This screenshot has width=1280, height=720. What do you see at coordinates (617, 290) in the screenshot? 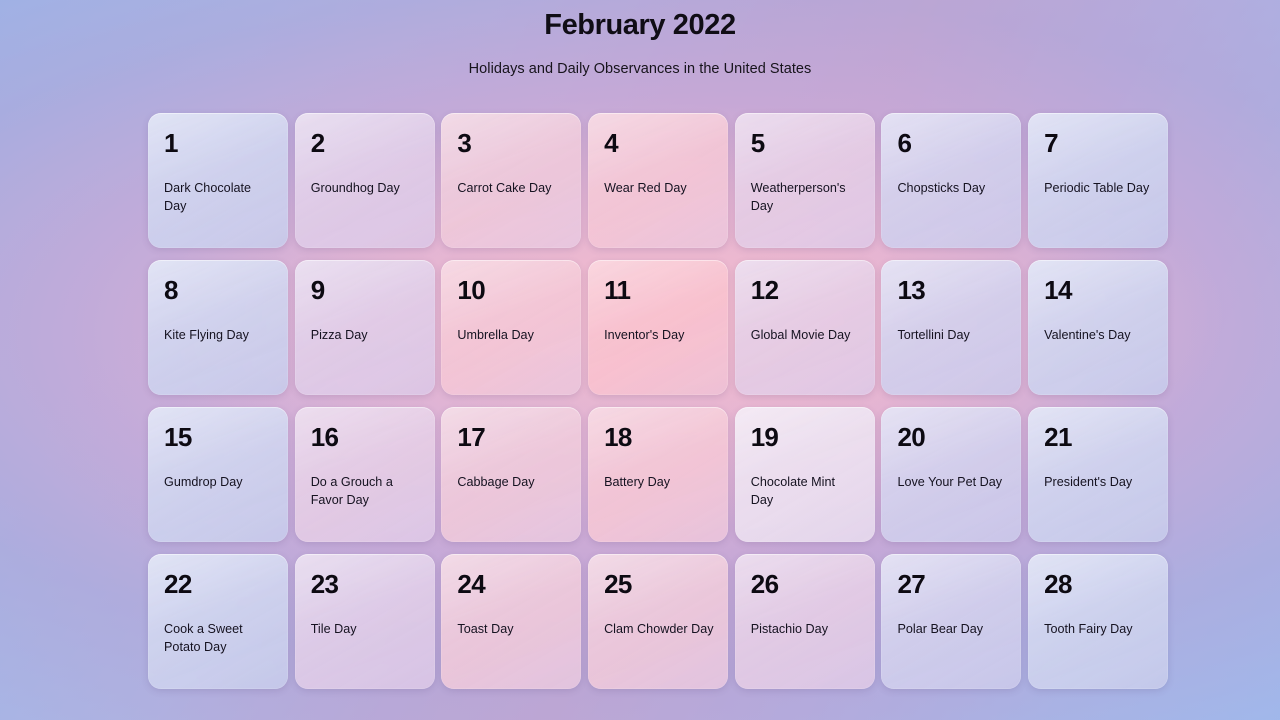
I see `day-number: 11` at bounding box center [617, 290].